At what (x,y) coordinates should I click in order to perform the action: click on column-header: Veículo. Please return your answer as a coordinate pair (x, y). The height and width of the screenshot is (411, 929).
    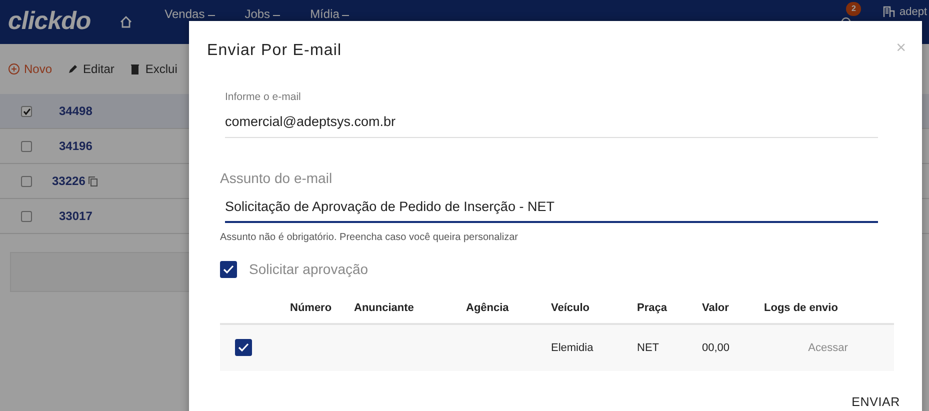
    Looking at the image, I should click on (570, 308).